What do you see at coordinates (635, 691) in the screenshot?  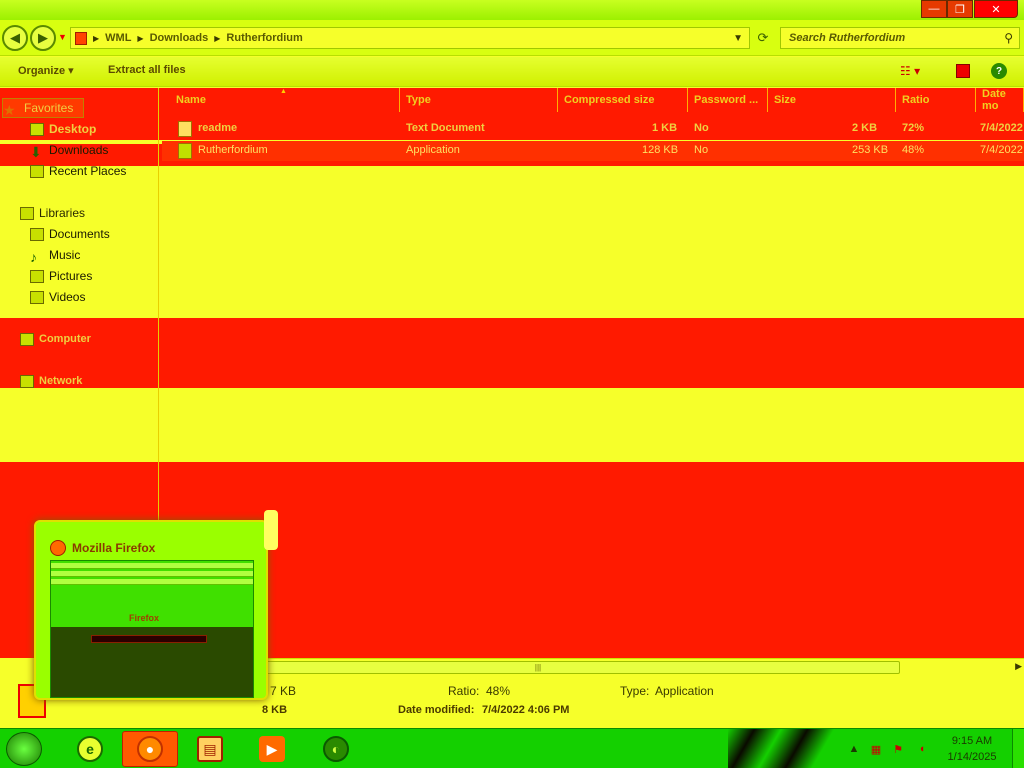 I see `detail-type-label: Type:` at bounding box center [635, 691].